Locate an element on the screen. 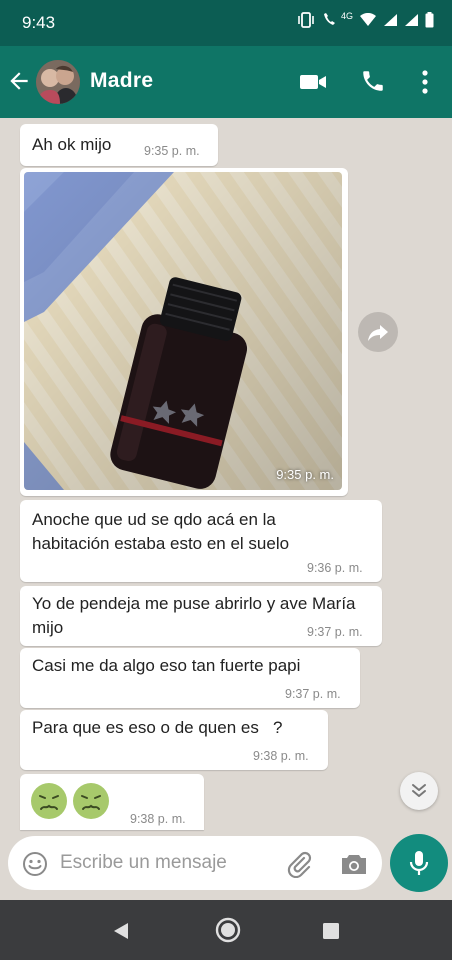  chevron-double-down-icon is located at coordinates (419, 790).